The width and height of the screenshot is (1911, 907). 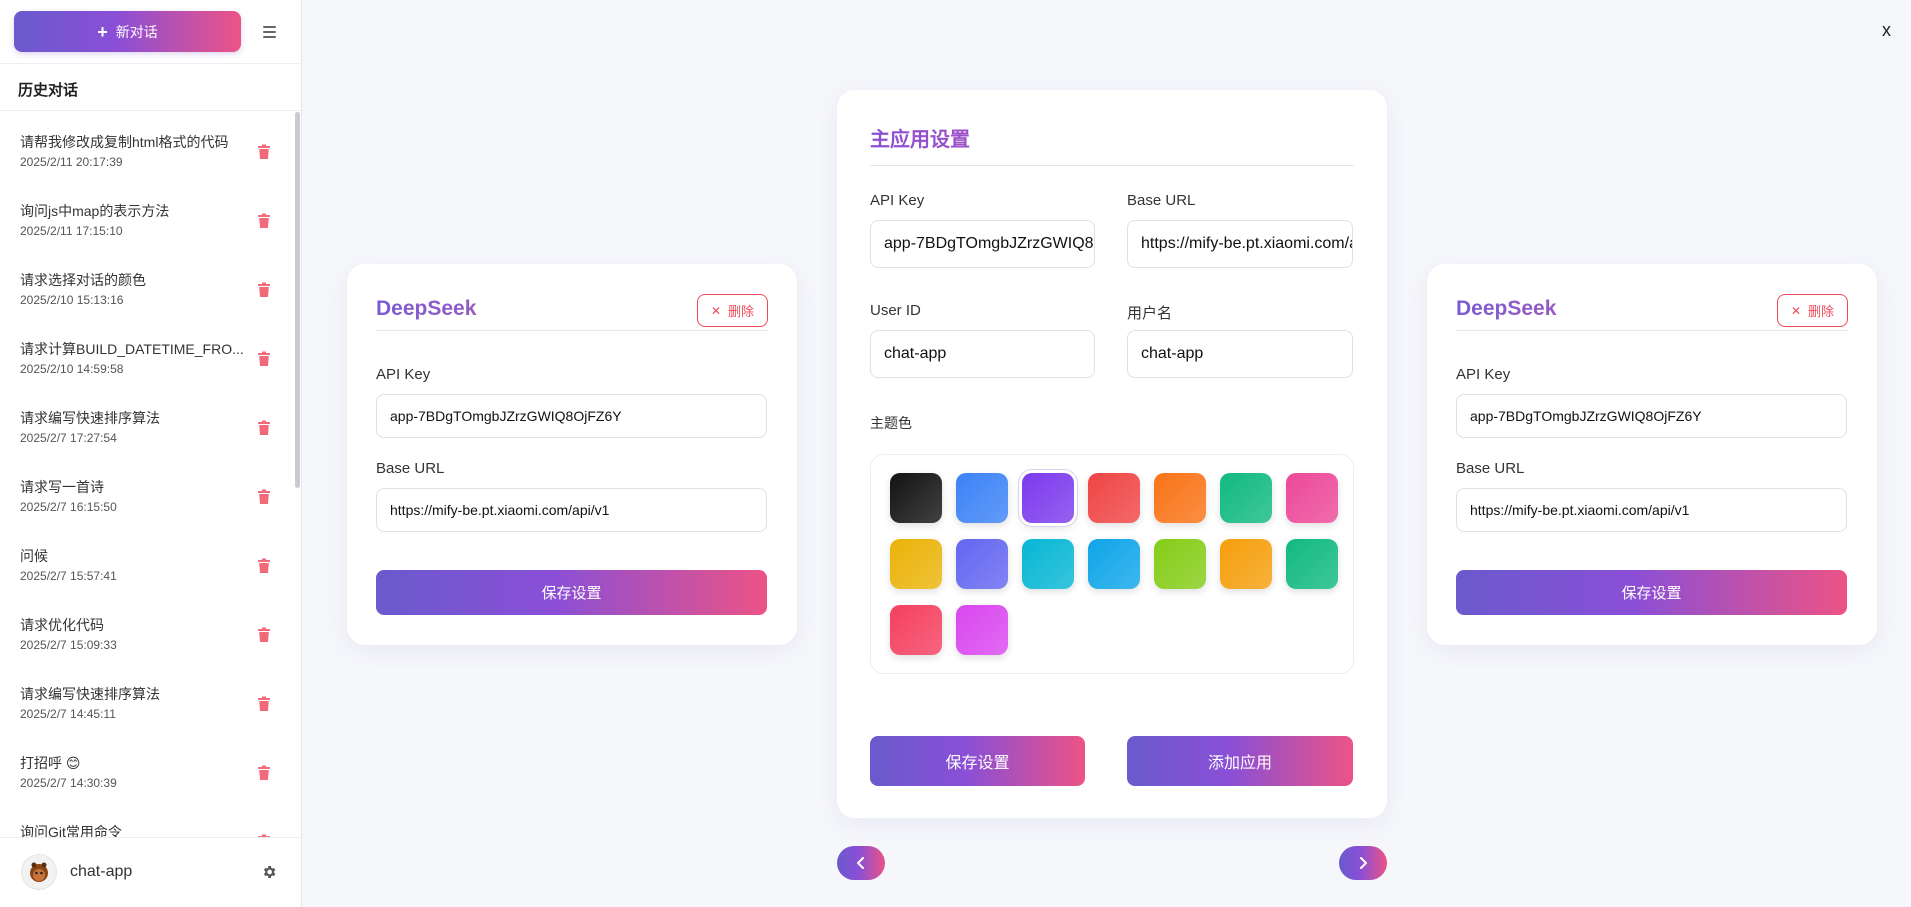 What do you see at coordinates (145, 819) in the screenshot?
I see `history-item: 询问Git常用命令` at bounding box center [145, 819].